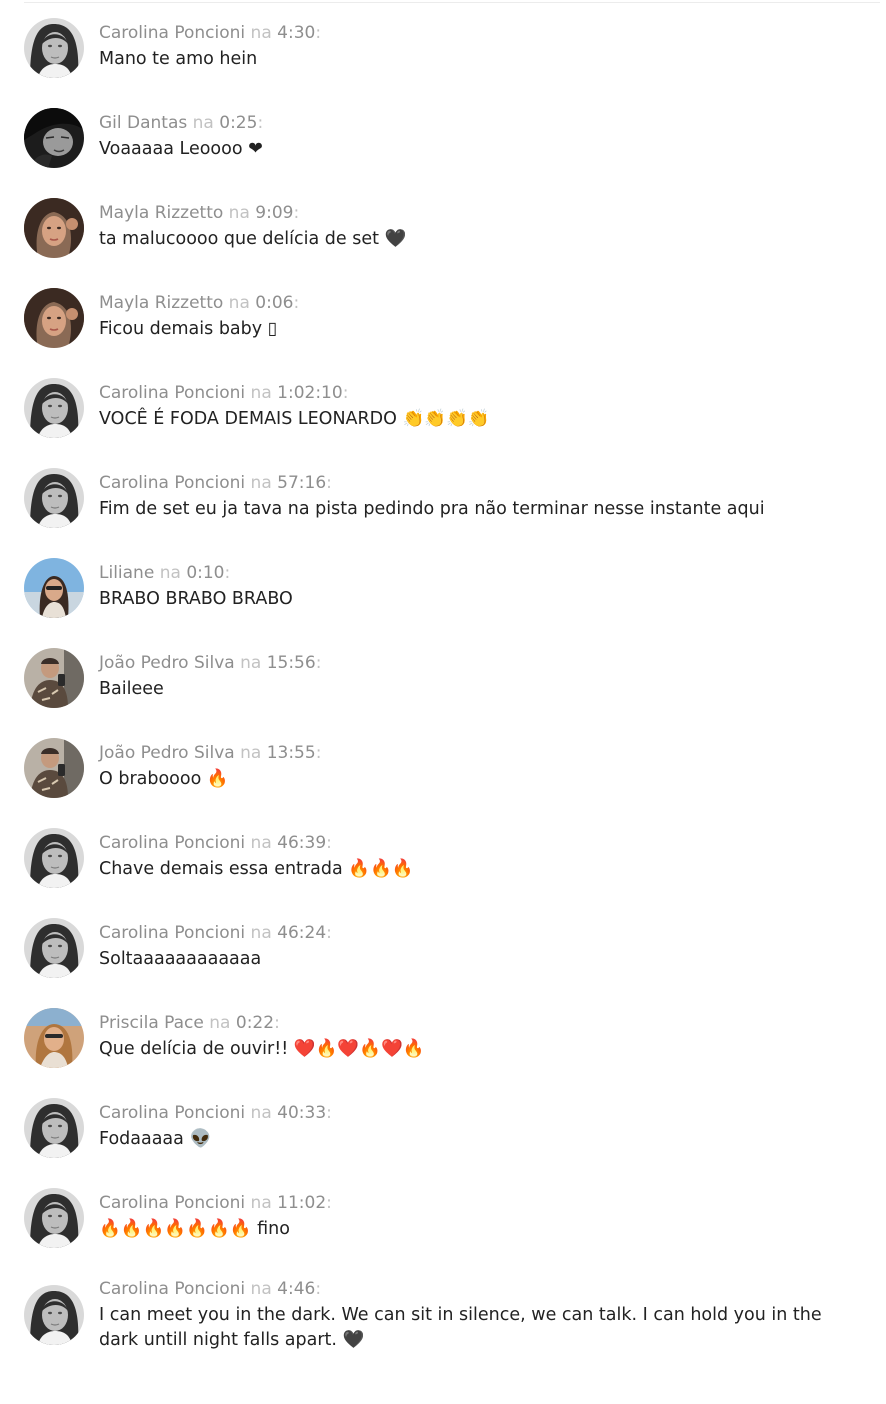 This screenshot has height=1404, width=886. I want to click on comment-timestamp: 0:06, so click(274, 303).